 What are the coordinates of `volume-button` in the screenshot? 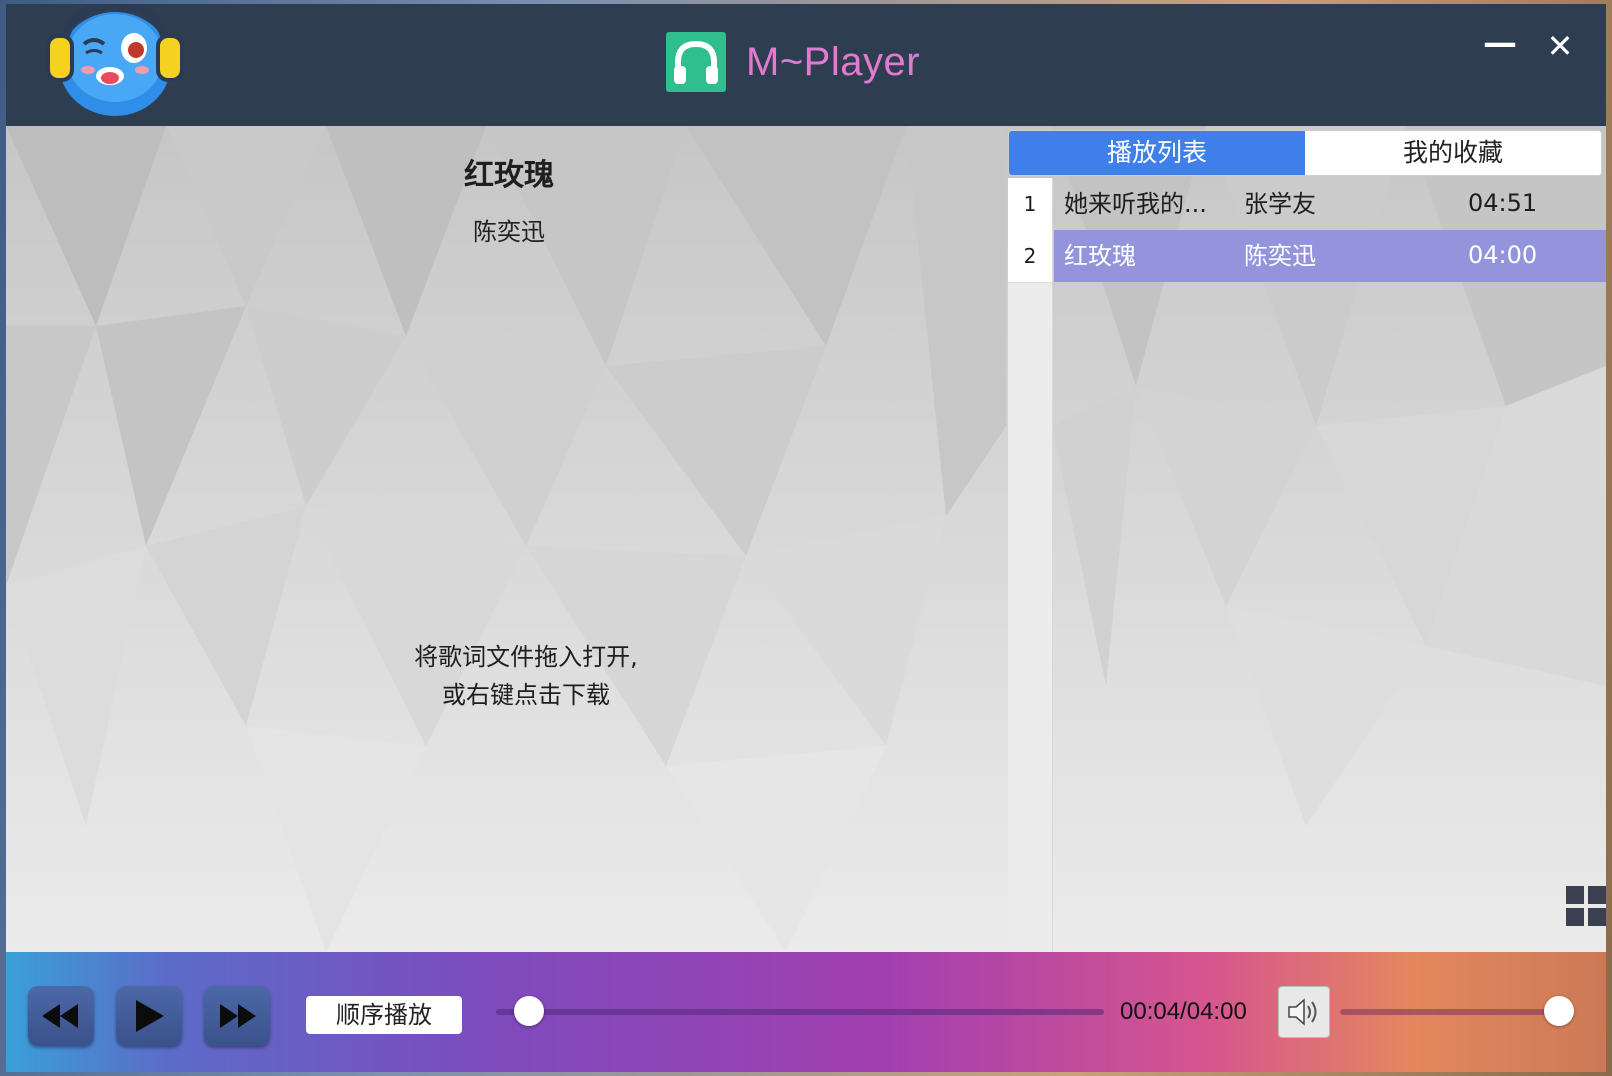 It's located at (1304, 1012).